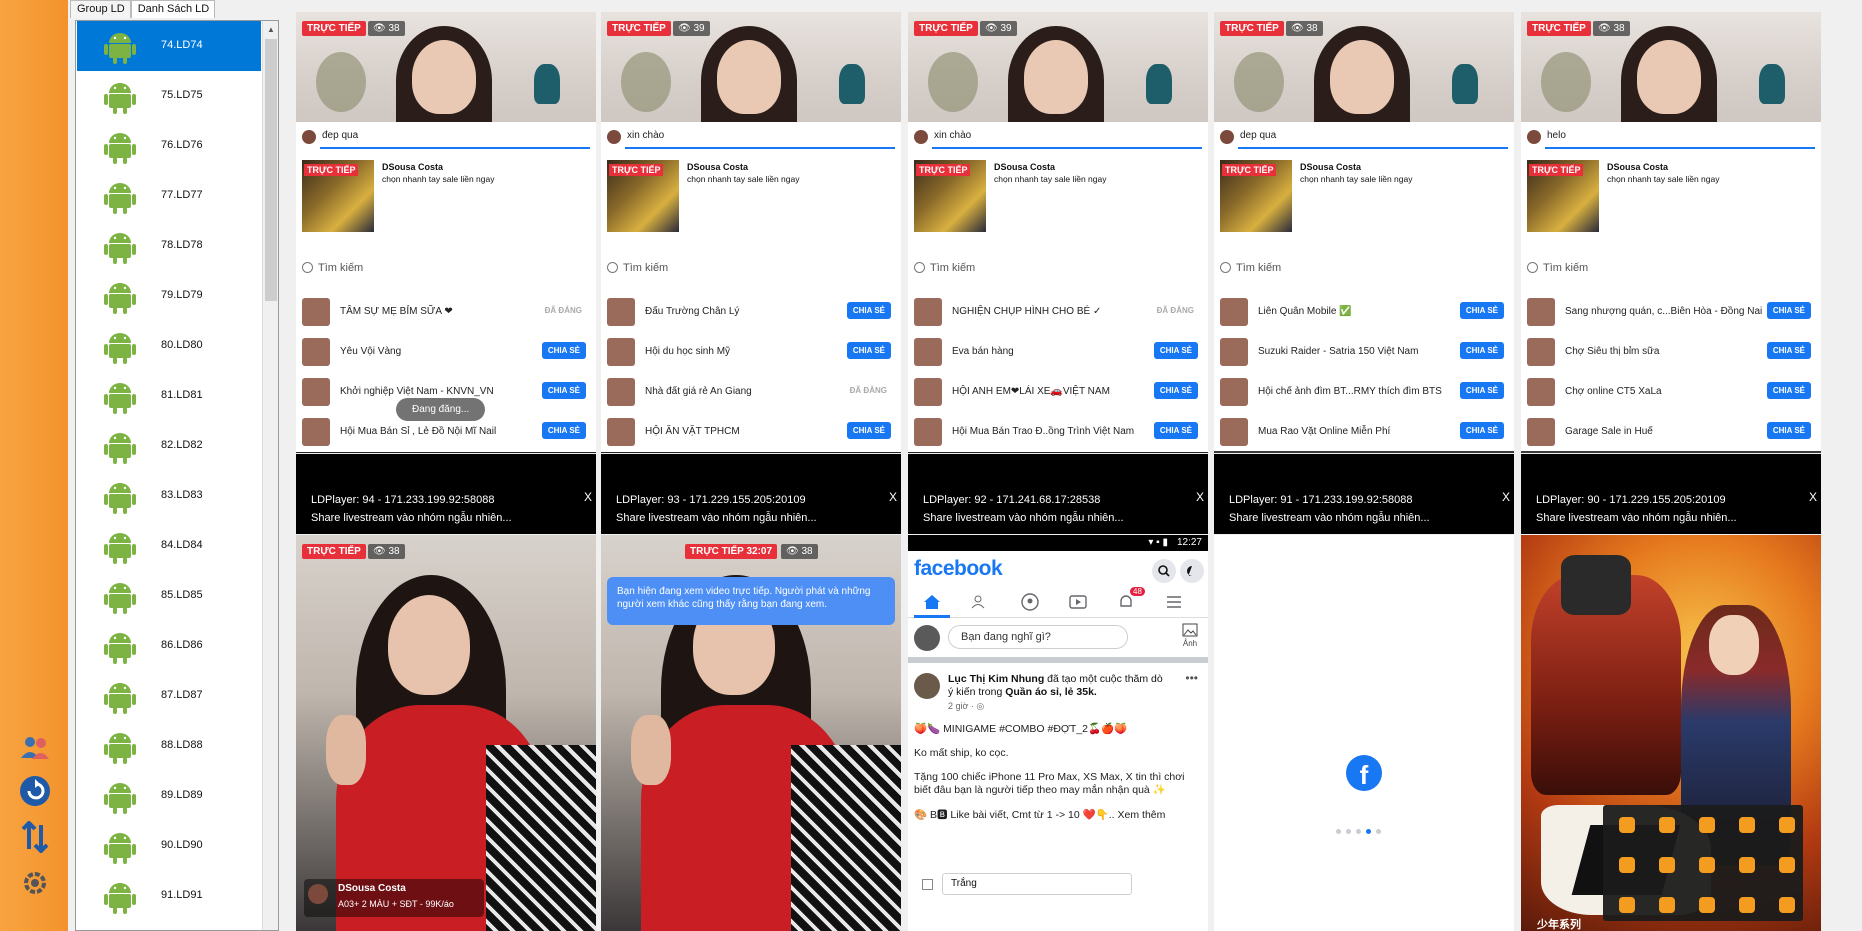 This screenshot has height=931, width=1862. What do you see at coordinates (1051, 692) in the screenshot?
I see `post-group: Quần áo sỉ, lẻ 35k.` at bounding box center [1051, 692].